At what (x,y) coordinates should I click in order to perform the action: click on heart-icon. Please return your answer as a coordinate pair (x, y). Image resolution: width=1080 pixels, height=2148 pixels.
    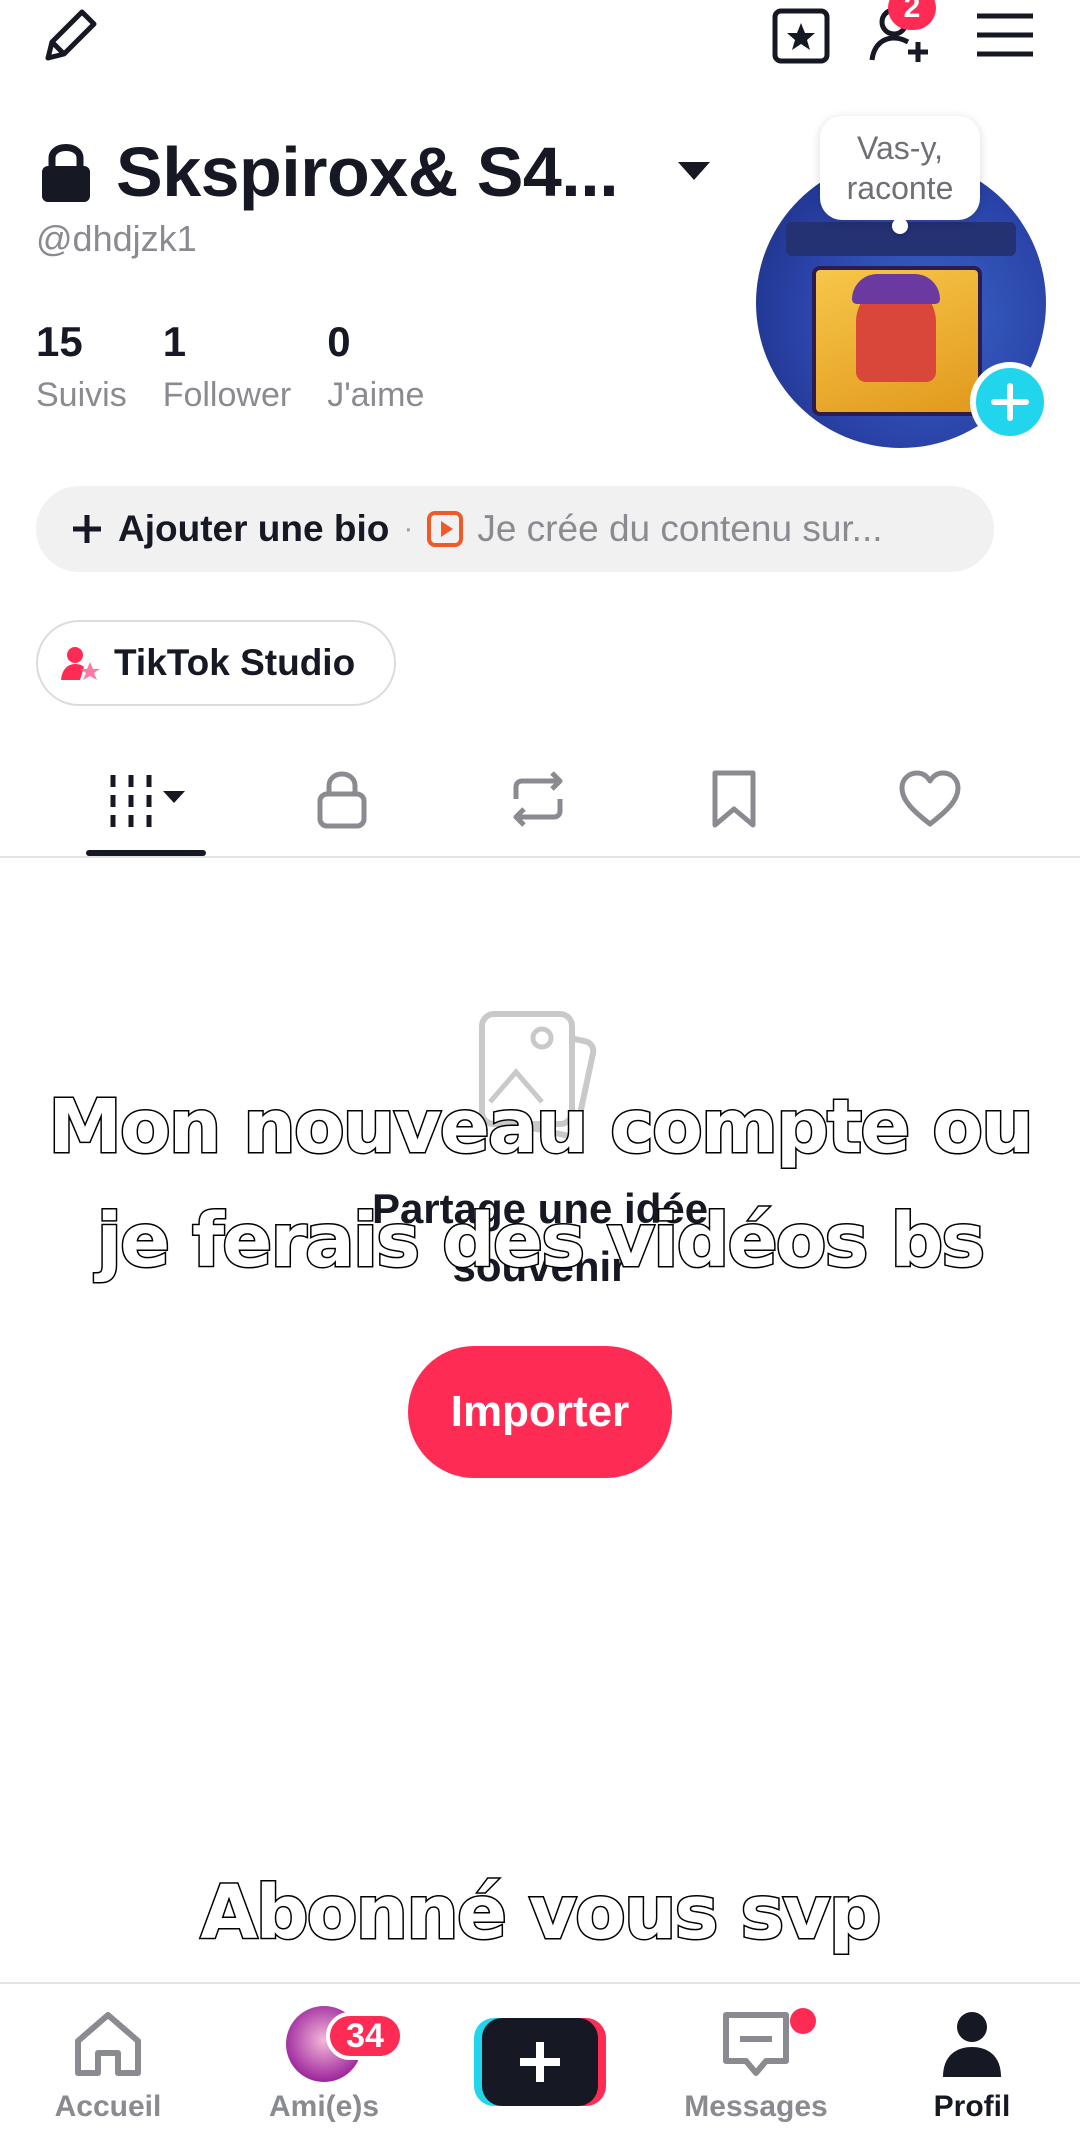
    Looking at the image, I should click on (930, 798).